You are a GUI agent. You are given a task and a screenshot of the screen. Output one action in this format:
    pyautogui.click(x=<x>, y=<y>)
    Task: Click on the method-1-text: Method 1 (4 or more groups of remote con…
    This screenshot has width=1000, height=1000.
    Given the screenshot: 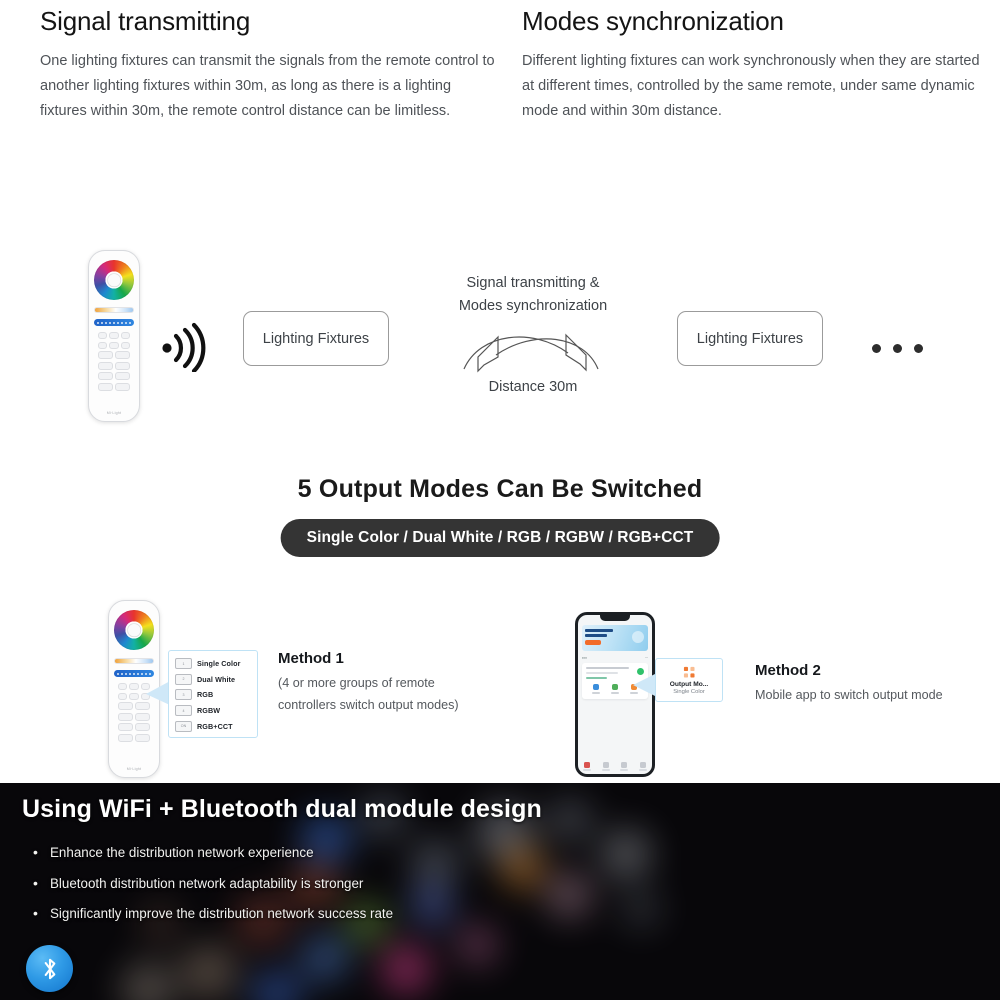 What is the action you would take?
    pyautogui.click(x=385, y=683)
    